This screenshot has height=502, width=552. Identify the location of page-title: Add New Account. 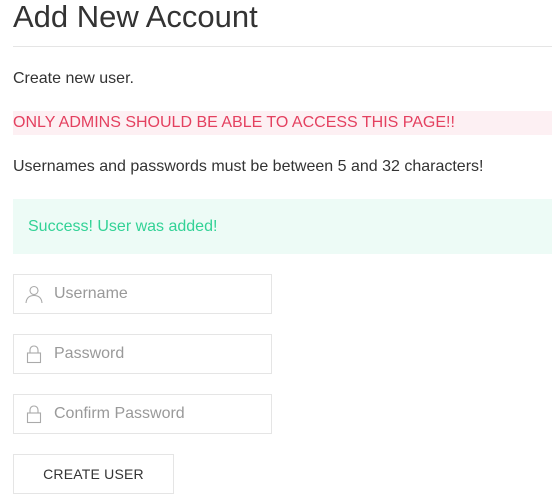
(135, 17).